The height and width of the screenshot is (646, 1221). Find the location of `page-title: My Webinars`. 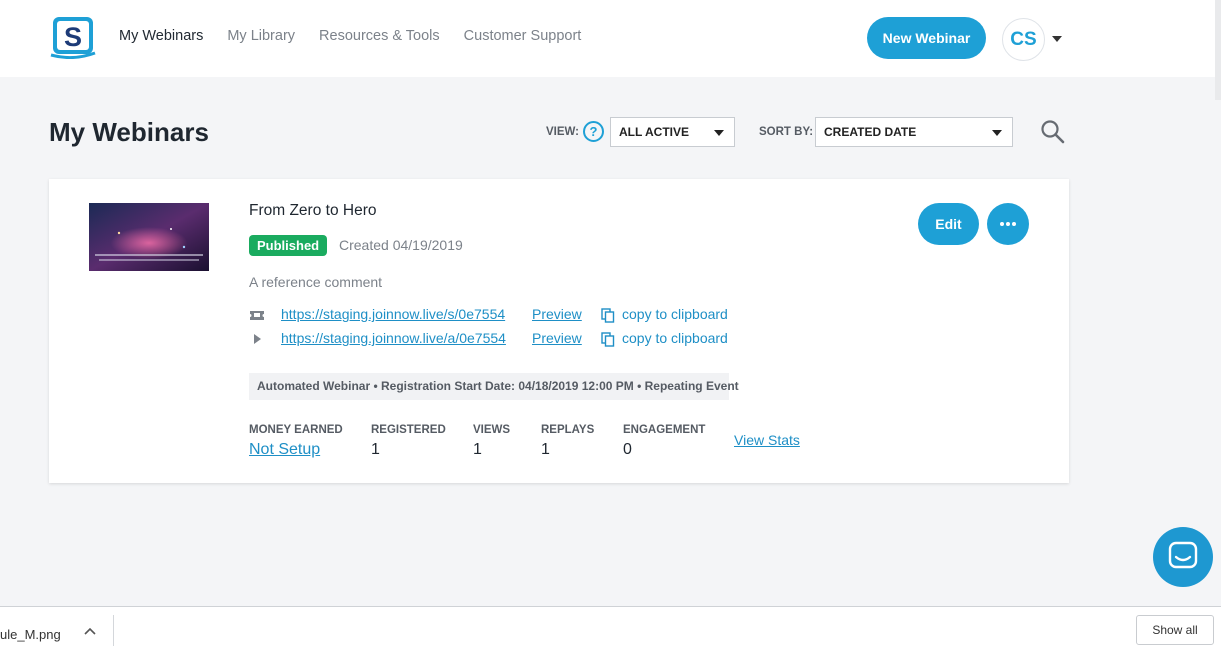

page-title: My Webinars is located at coordinates (129, 132).